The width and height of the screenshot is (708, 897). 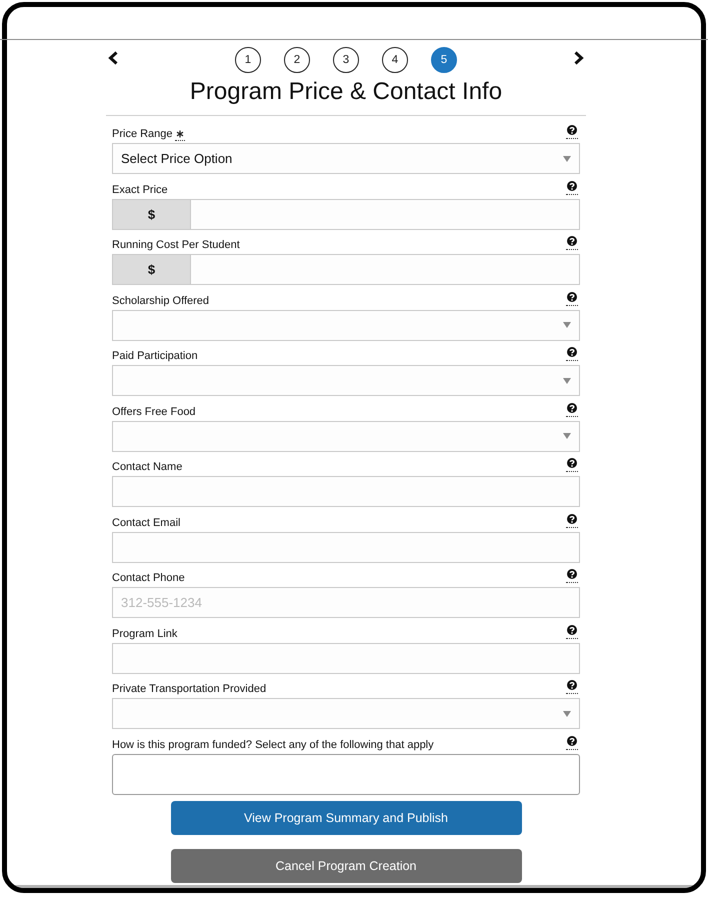 I want to click on step-button: 3, so click(x=346, y=60).